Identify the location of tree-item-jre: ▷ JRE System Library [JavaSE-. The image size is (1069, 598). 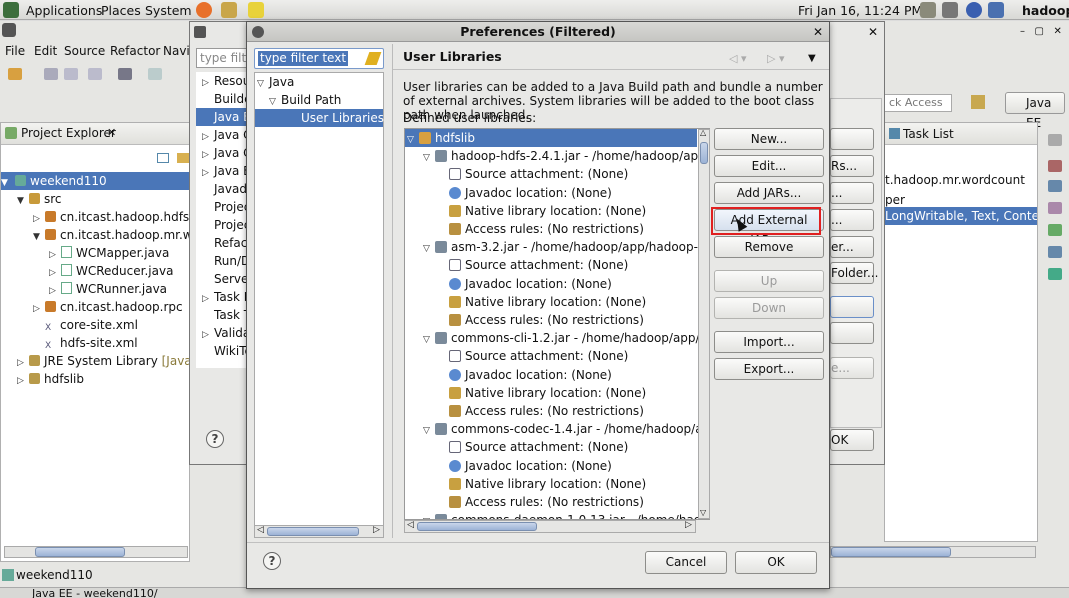
(114, 361).